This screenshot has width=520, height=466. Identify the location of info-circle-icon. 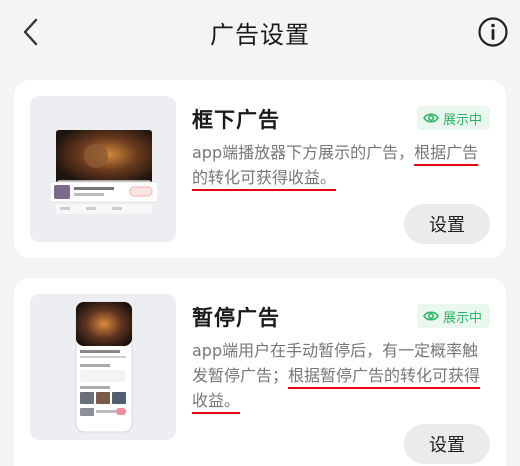
(493, 32).